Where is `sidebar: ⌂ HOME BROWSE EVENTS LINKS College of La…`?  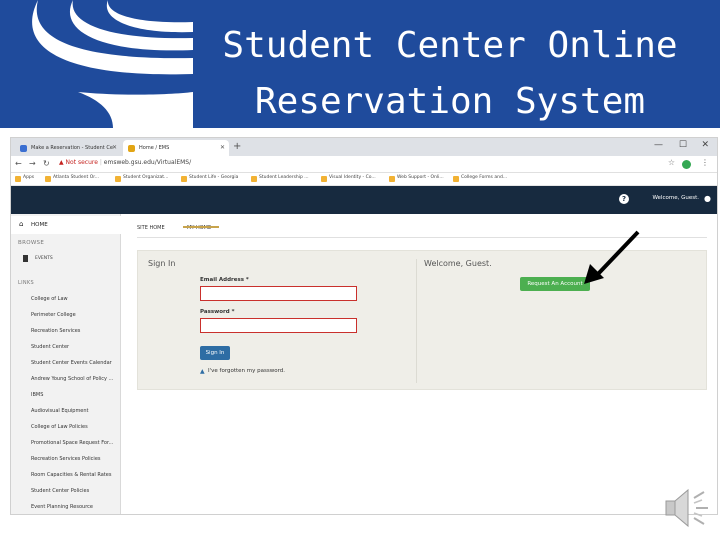
sidebar: ⌂ HOME BROWSE EVENTS LINKS College of La… is located at coordinates (66, 364).